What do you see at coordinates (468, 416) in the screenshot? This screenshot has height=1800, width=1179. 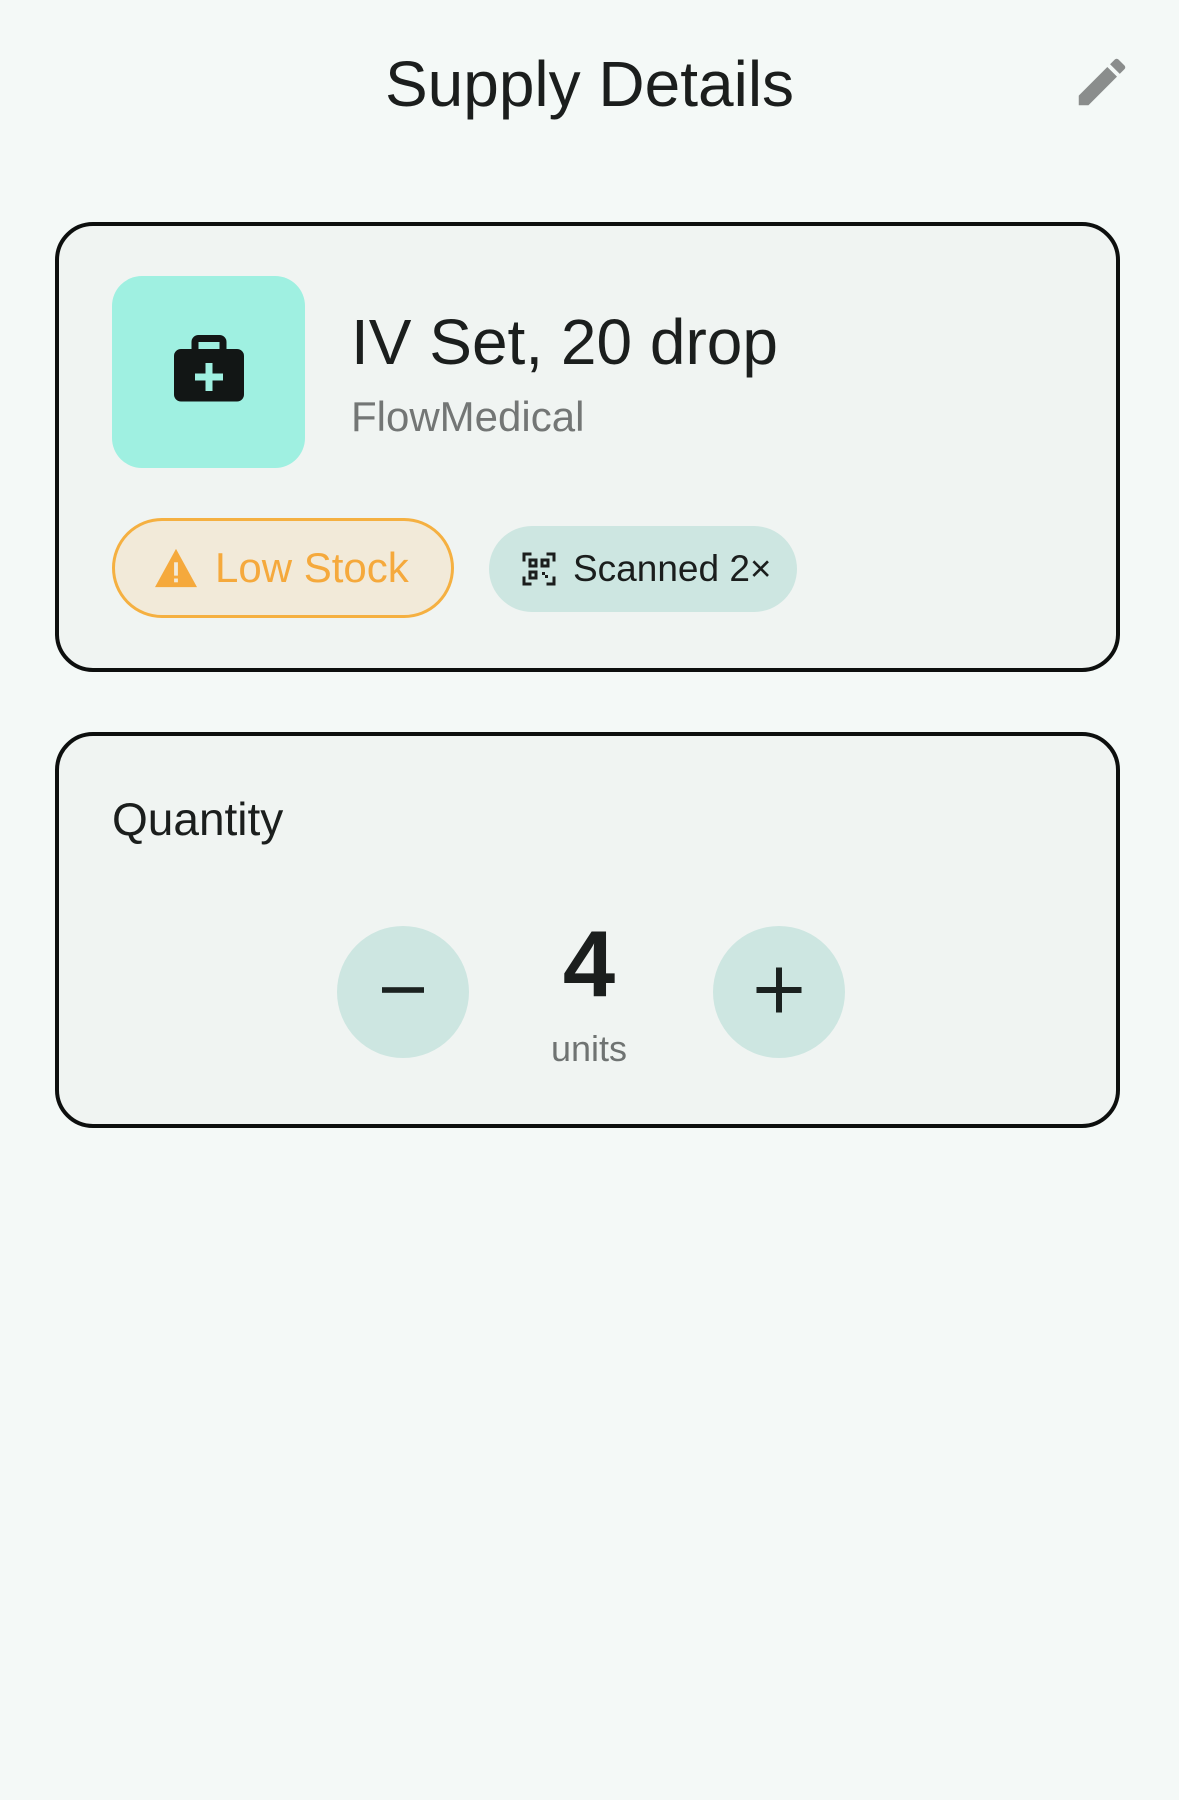 I see `item-brand: FlowMedical` at bounding box center [468, 416].